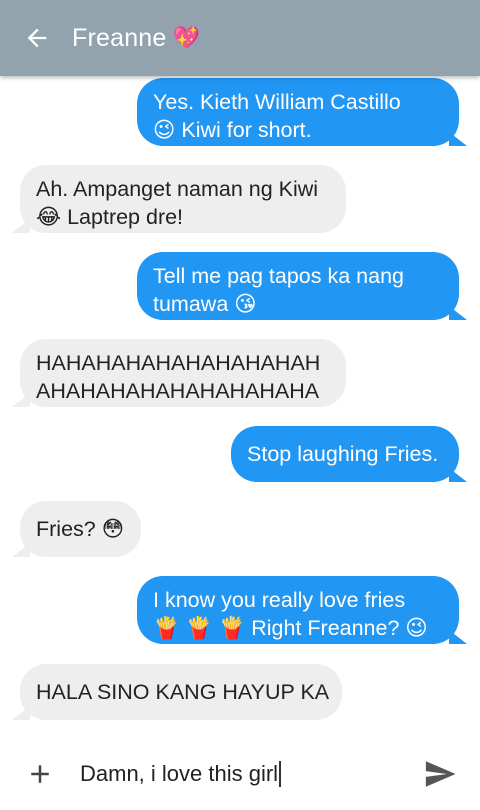 This screenshot has width=480, height=810. I want to click on message-text: AHAHAHAHAHAHAHAHAHA, so click(178, 391).